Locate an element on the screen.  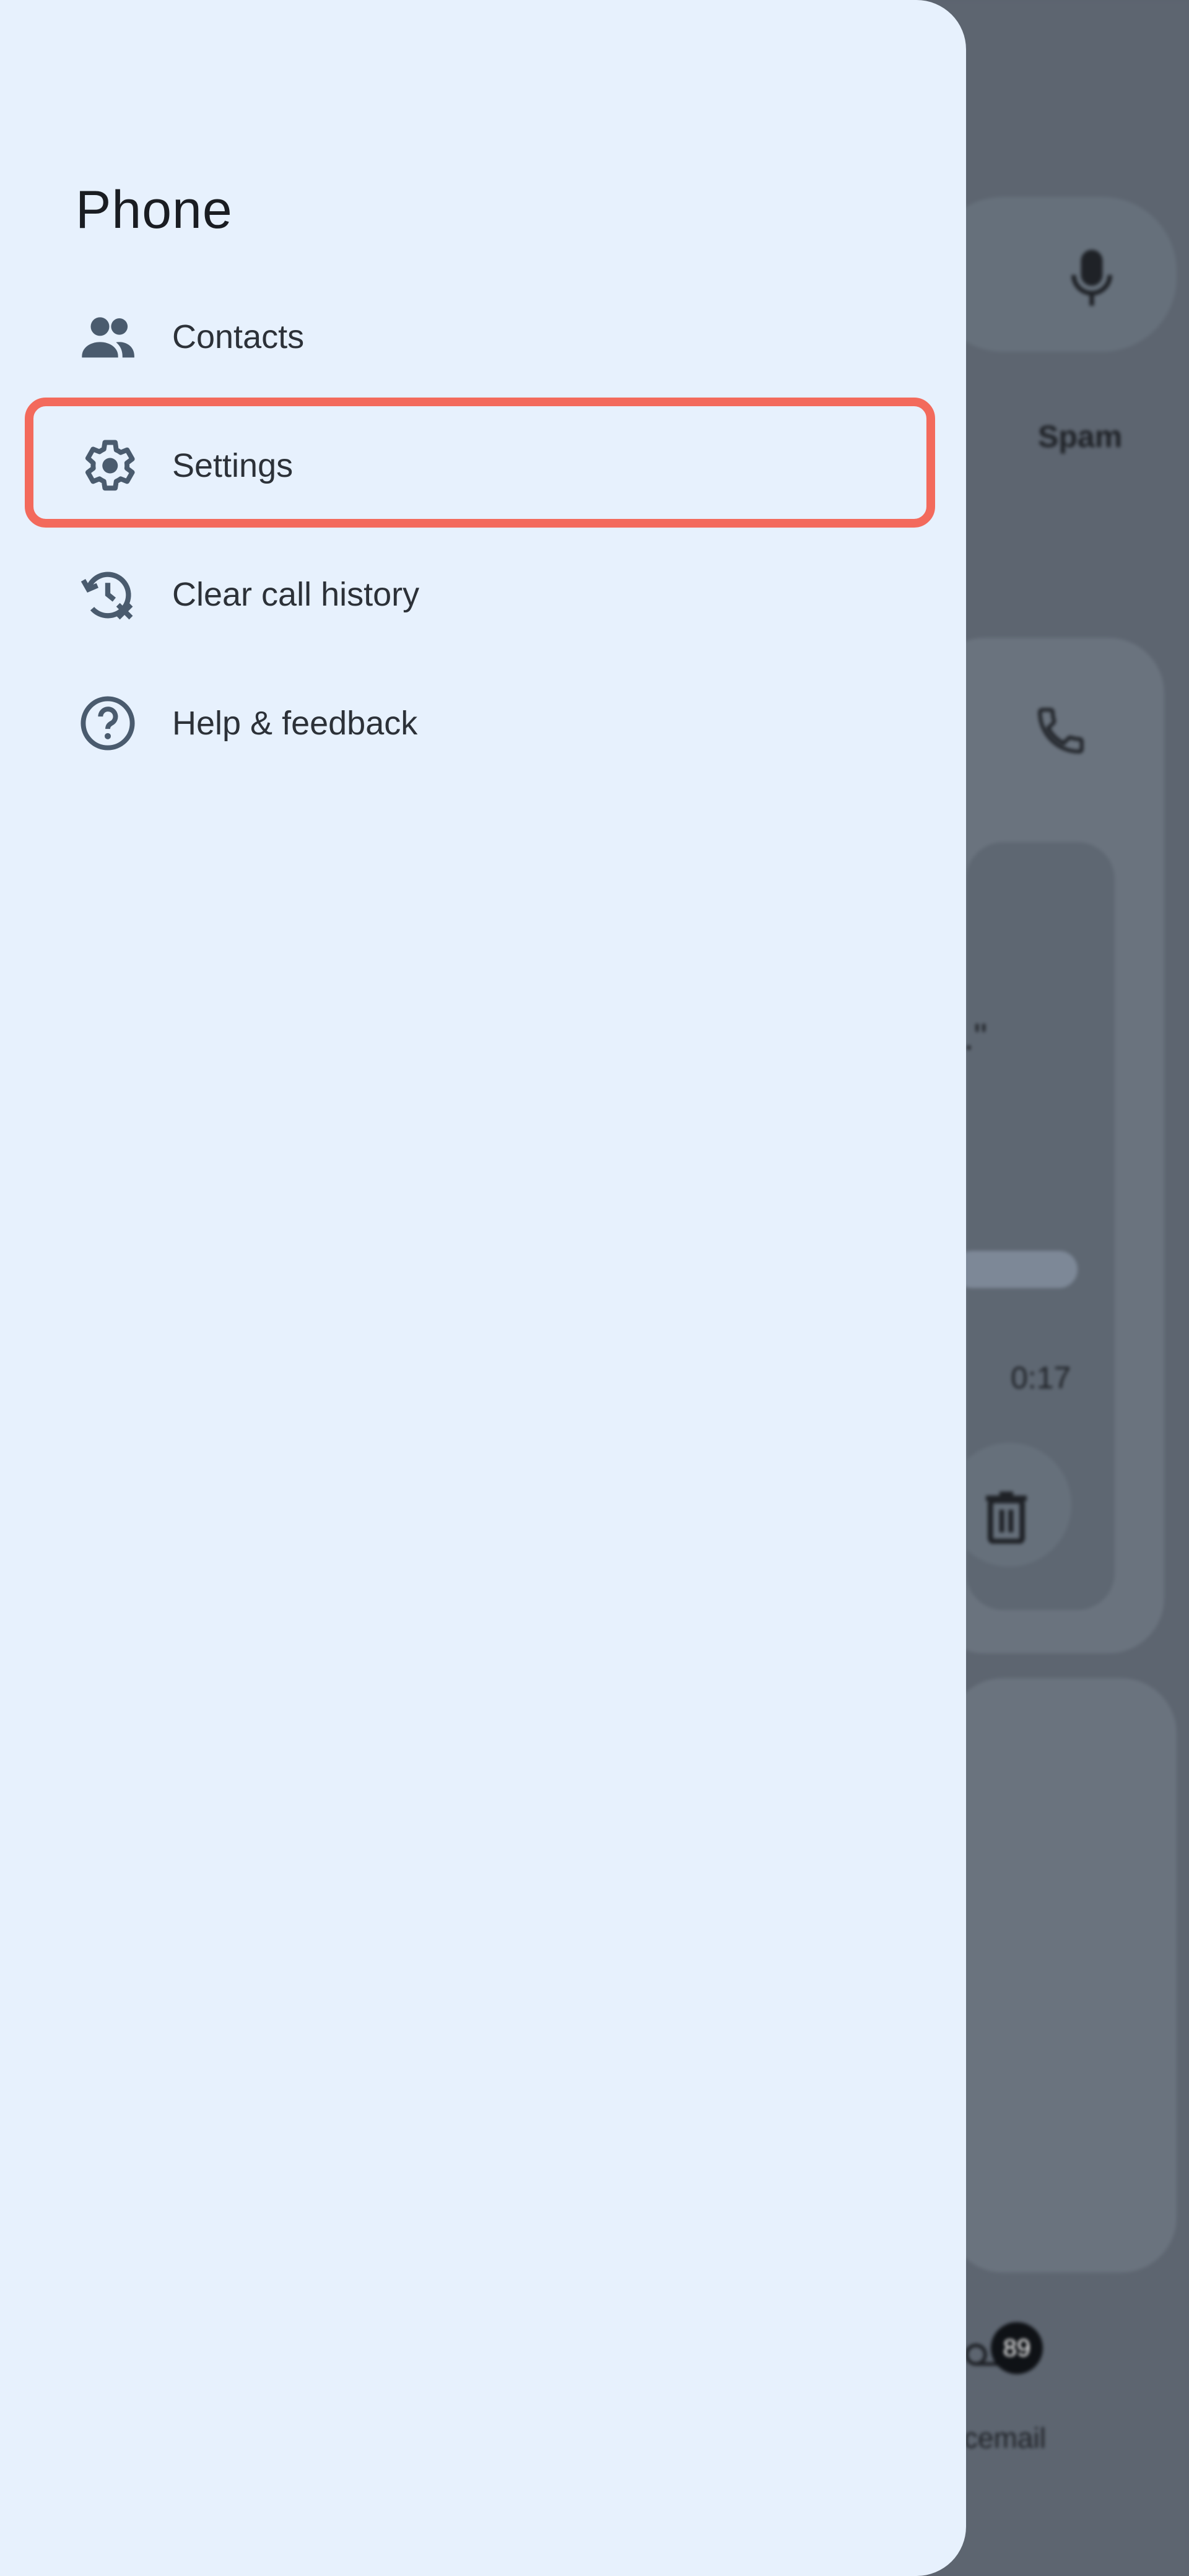
transcript-fragment: ." is located at coordinates (975, 1037).